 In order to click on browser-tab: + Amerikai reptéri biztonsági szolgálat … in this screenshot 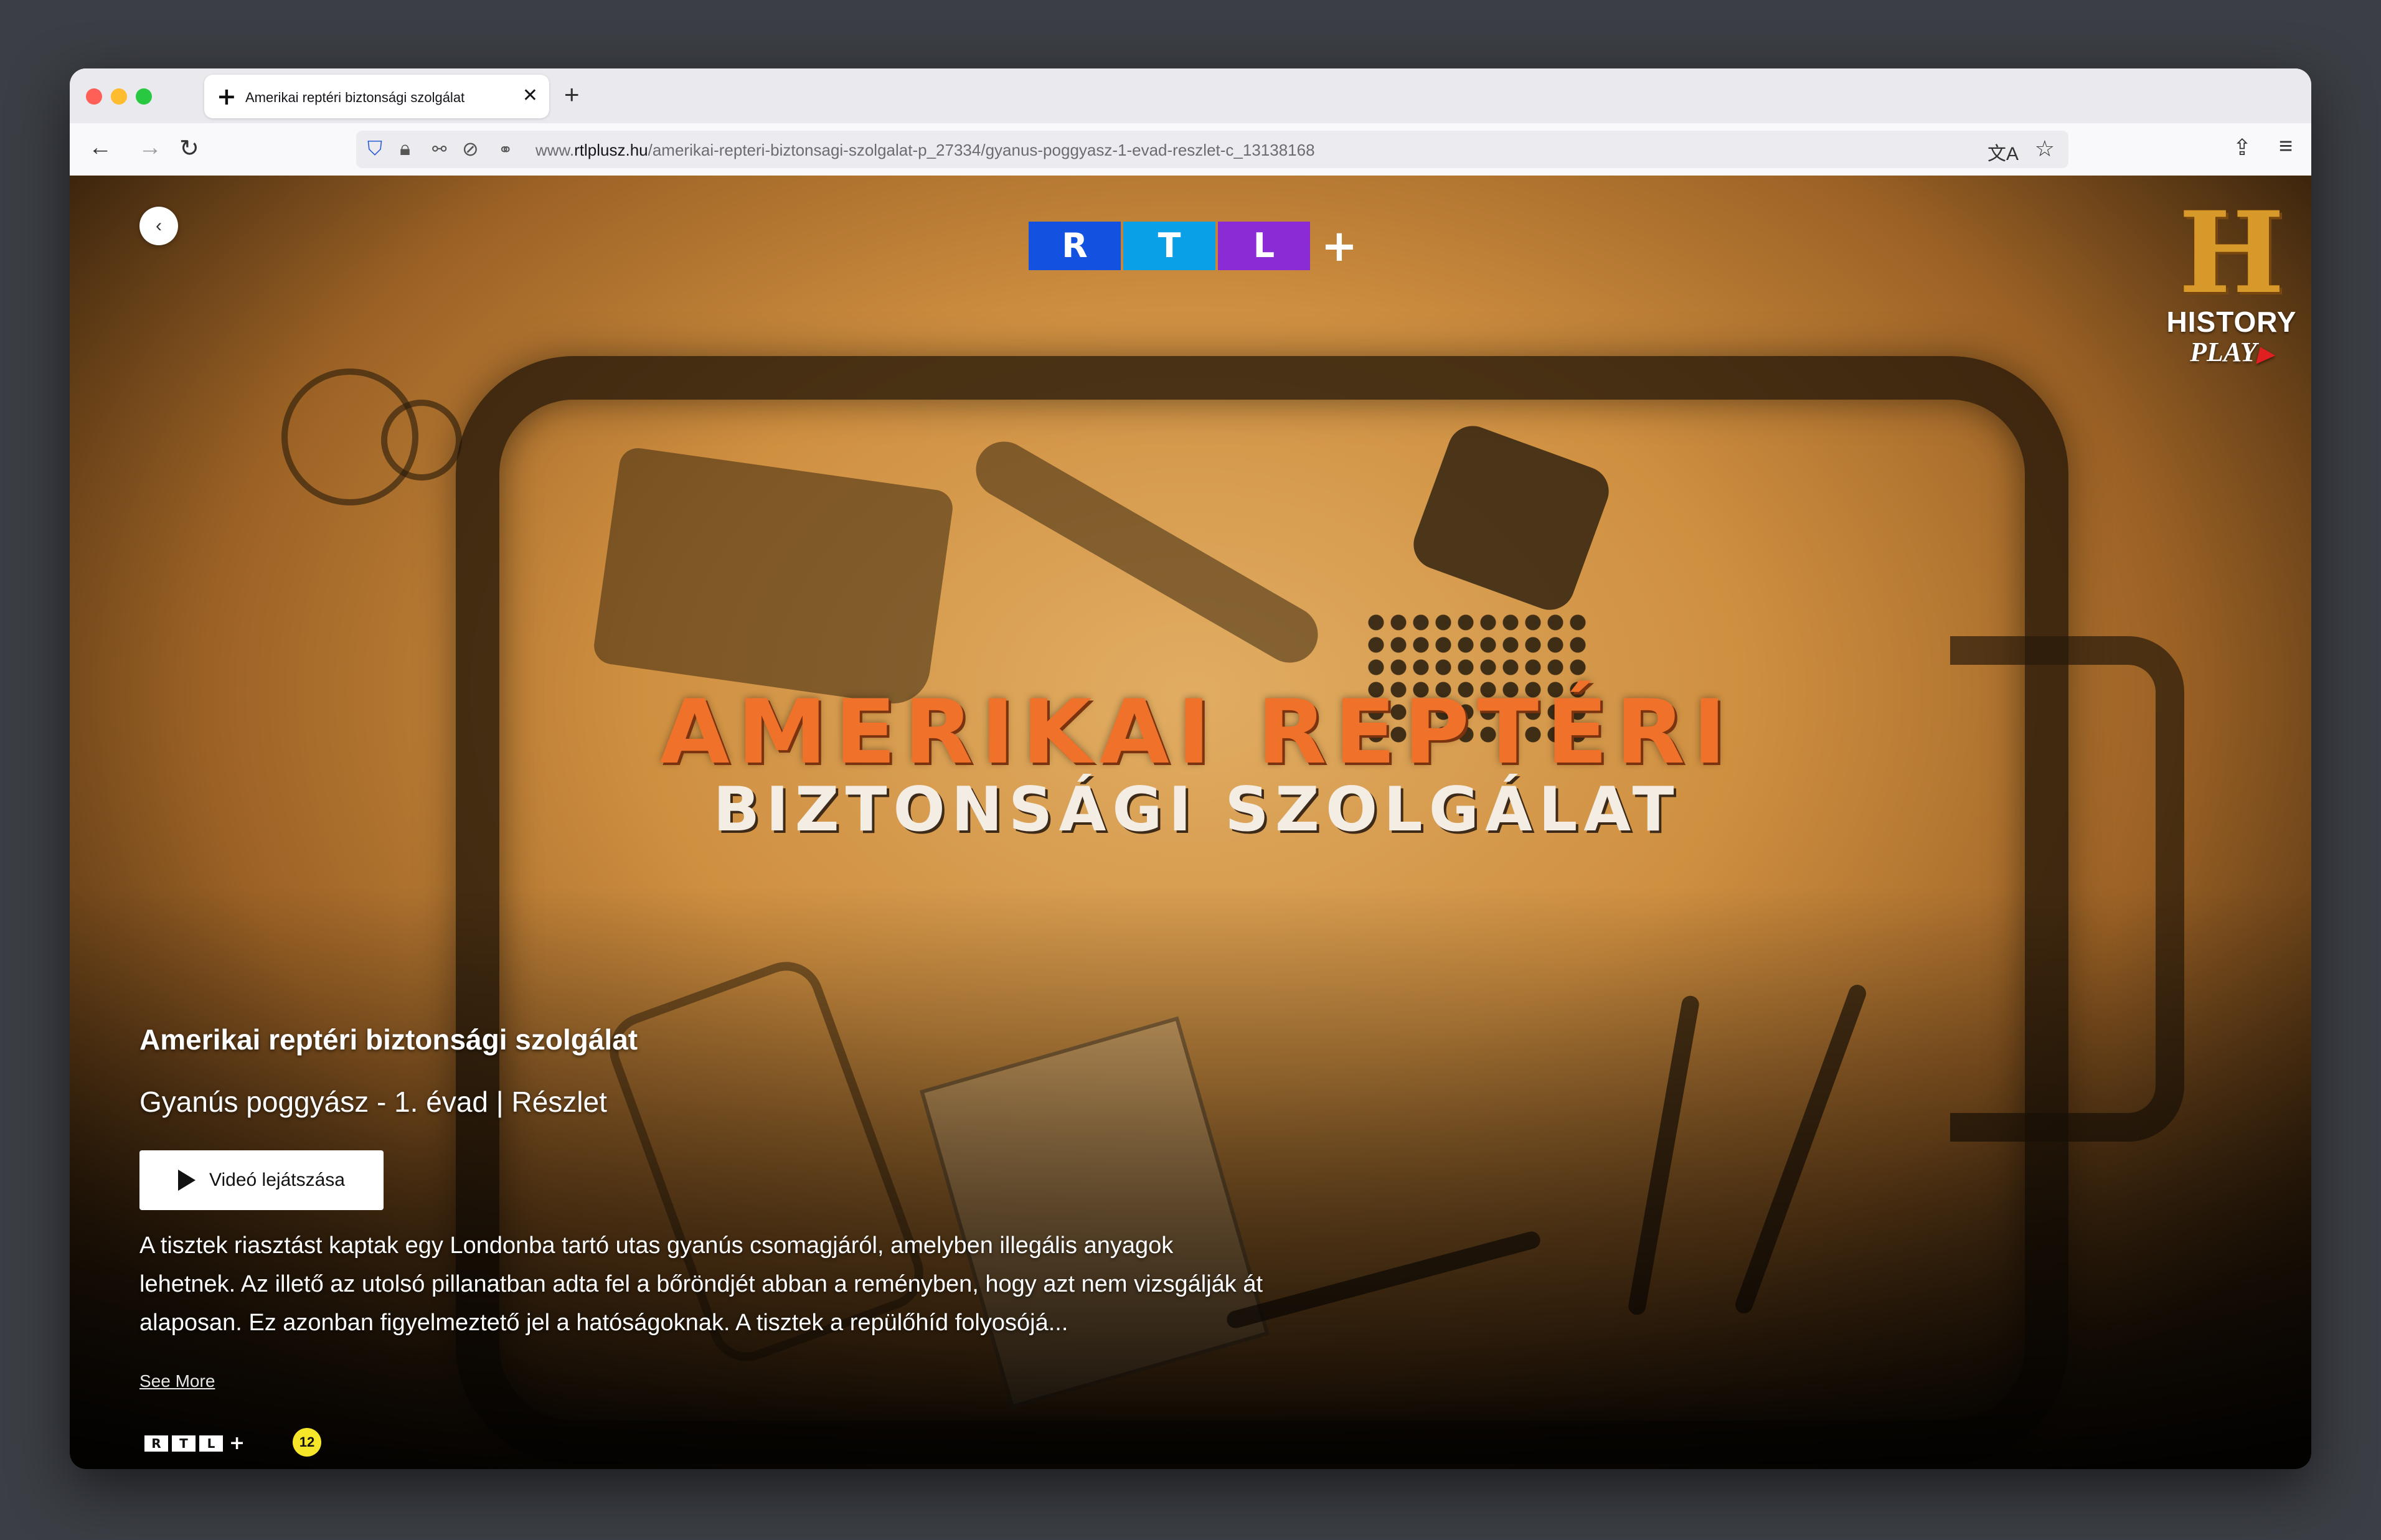, I will do `click(376, 96)`.